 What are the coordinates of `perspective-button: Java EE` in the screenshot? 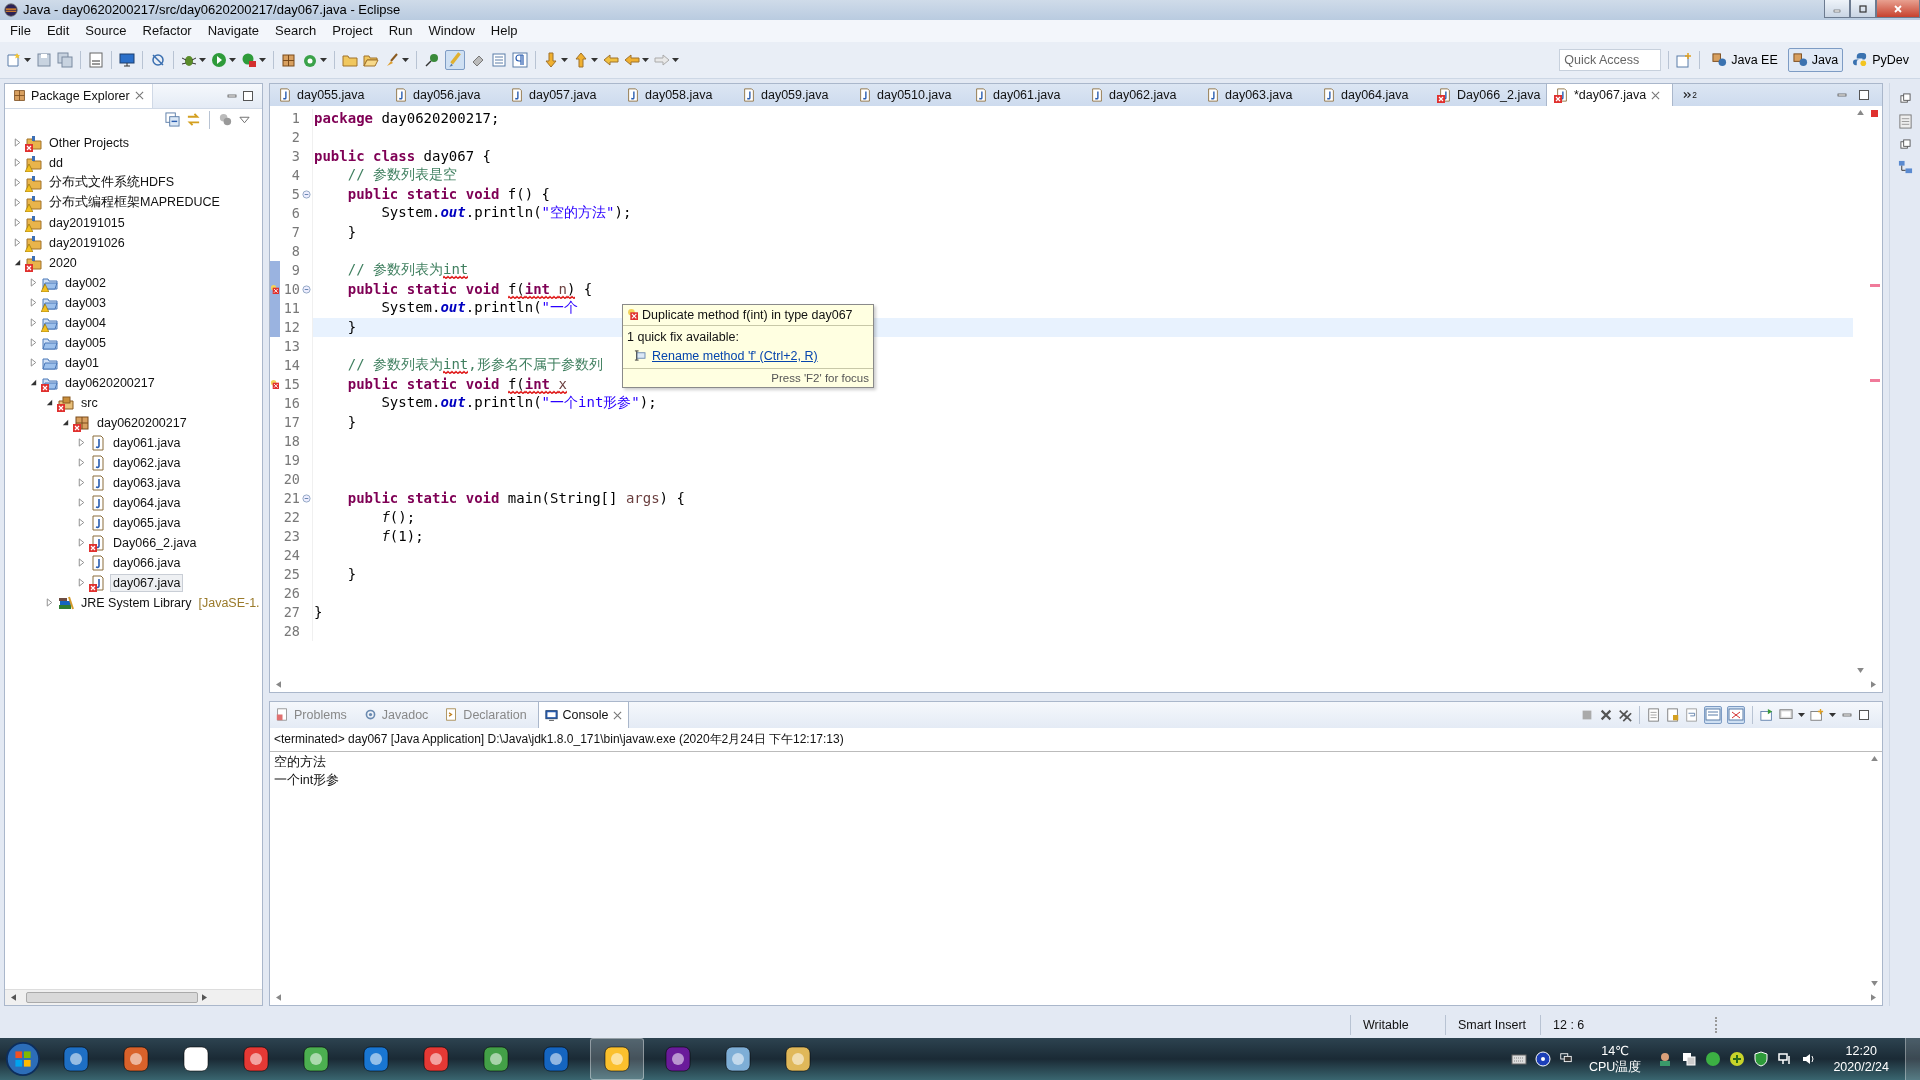 It's located at (1745, 59).